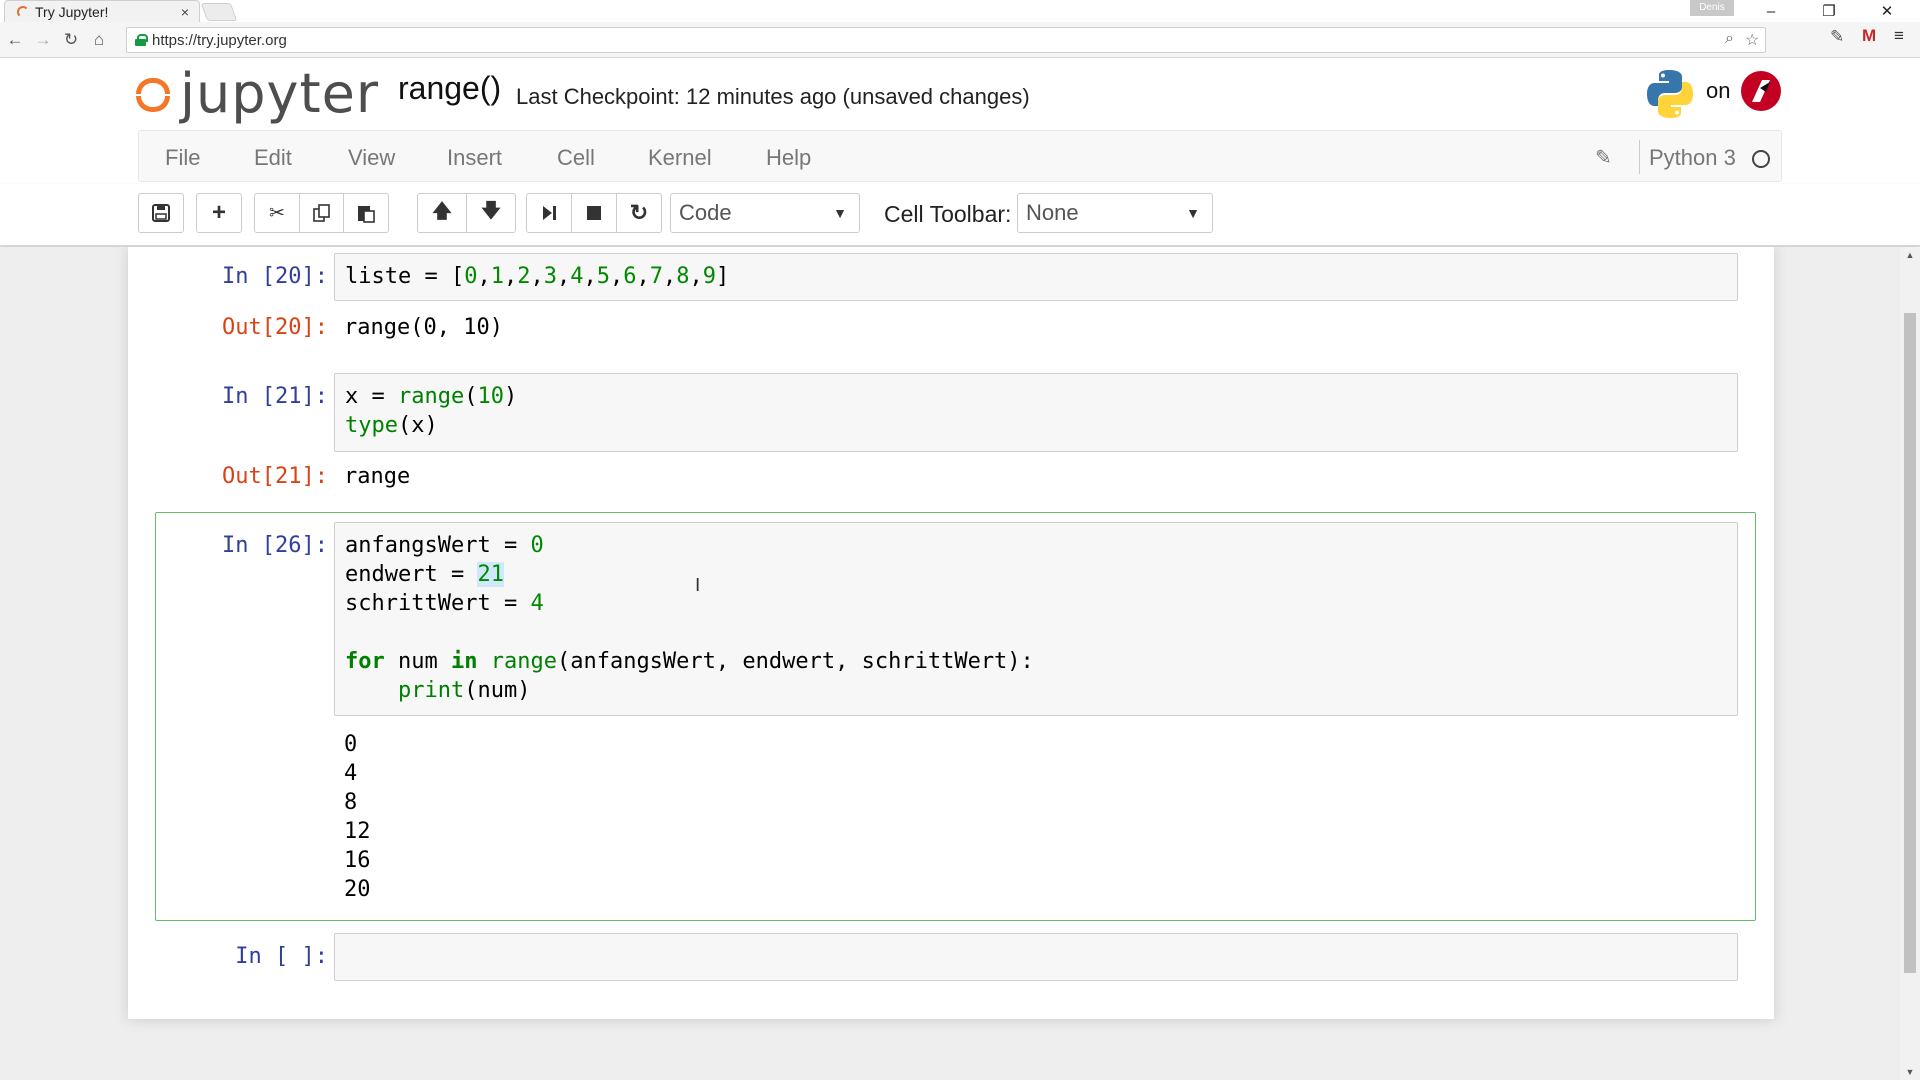 Image resolution: width=1920 pixels, height=1080 pixels. Describe the element at coordinates (464, 690) in the screenshot. I see `code-line: print(num)` at that location.